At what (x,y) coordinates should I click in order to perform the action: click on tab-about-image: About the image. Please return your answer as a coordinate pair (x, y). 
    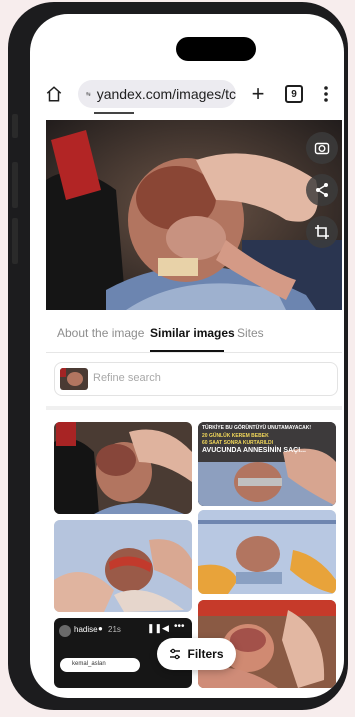
    Looking at the image, I should click on (100, 333).